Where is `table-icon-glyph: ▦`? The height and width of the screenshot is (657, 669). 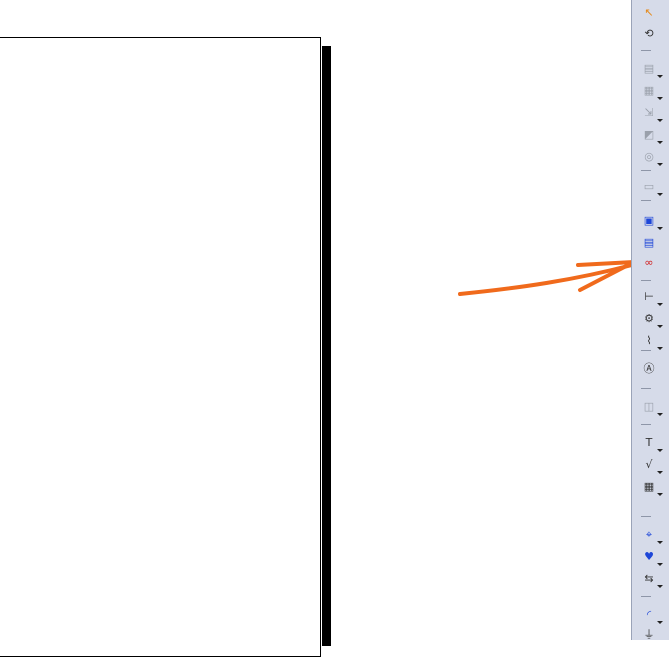 table-icon-glyph: ▦ is located at coordinates (649, 486).